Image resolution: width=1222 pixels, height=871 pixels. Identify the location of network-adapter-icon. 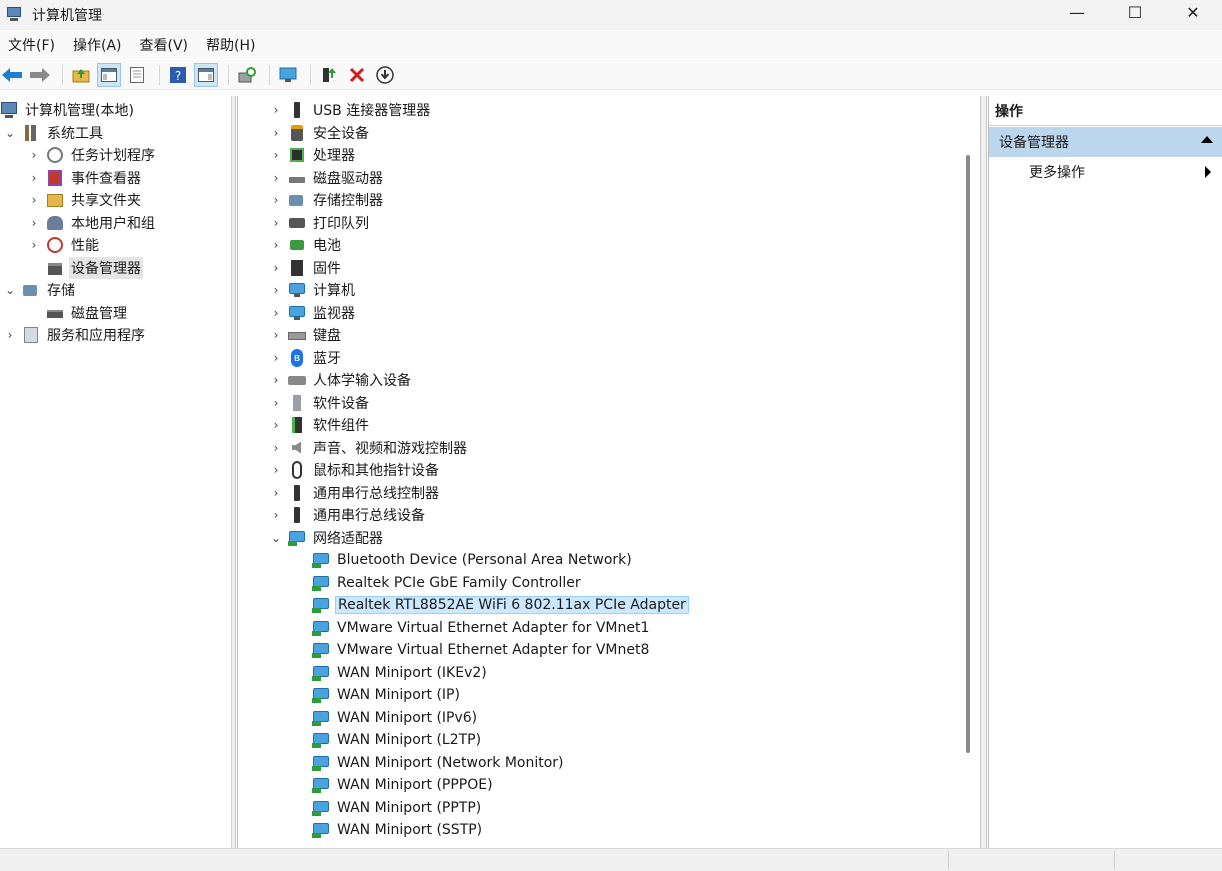
(321, 560).